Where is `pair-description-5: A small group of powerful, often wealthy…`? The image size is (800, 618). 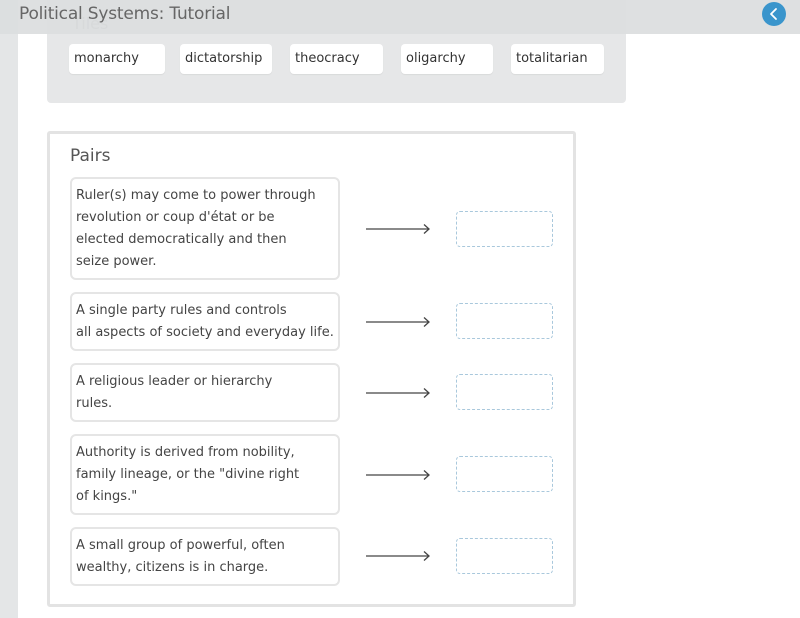 pair-description-5: A small group of powerful, often wealthy… is located at coordinates (205, 556).